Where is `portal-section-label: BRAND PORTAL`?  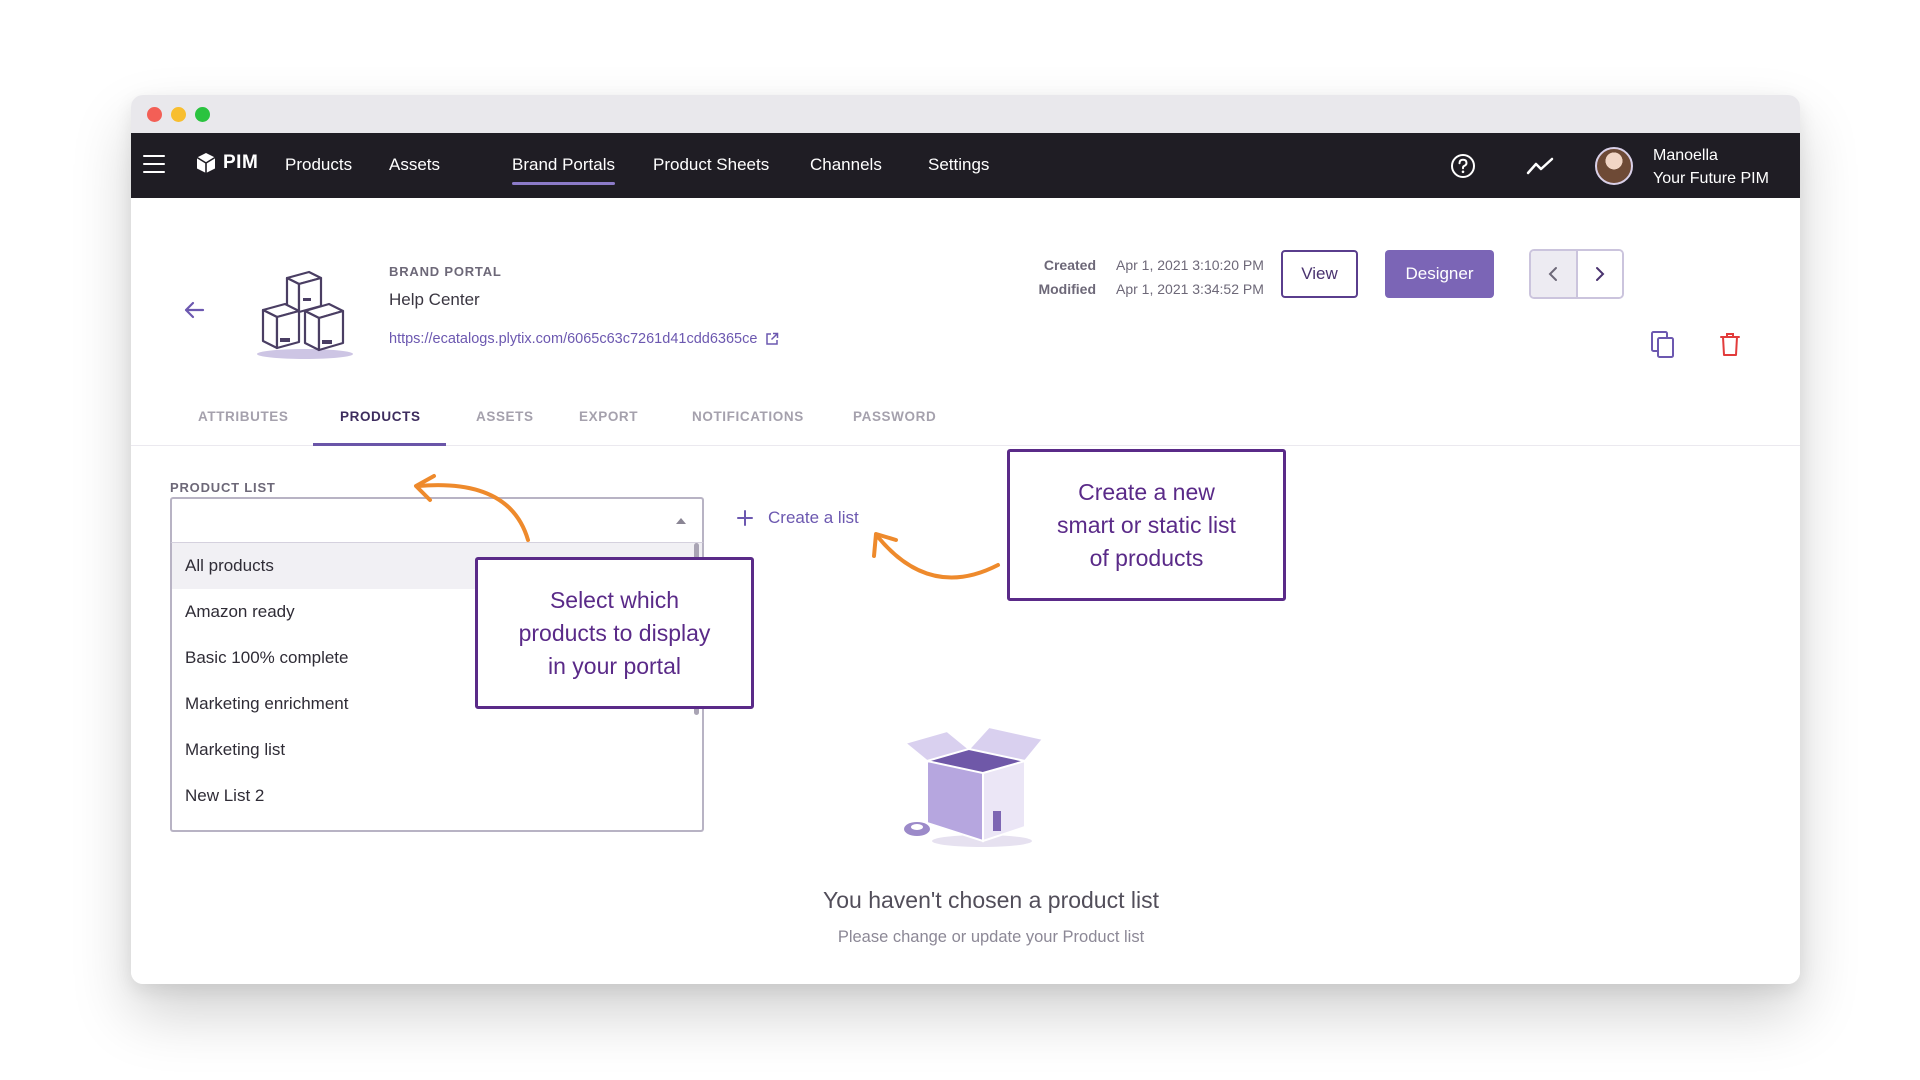 portal-section-label: BRAND PORTAL is located at coordinates (445, 271).